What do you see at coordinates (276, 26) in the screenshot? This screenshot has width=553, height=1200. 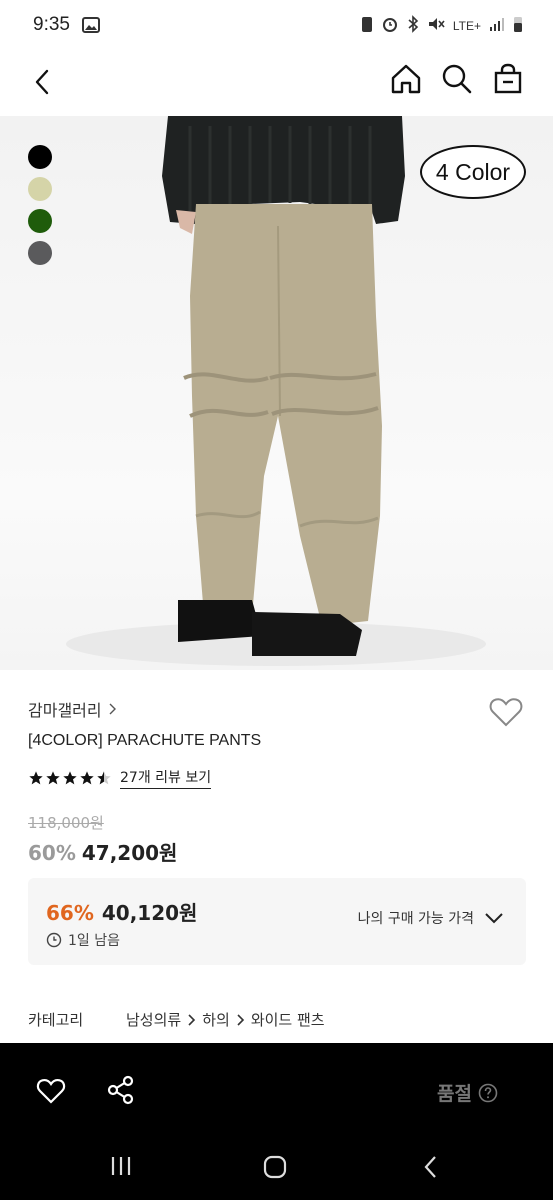 I see `status-bar: 9:35 LTE+` at bounding box center [276, 26].